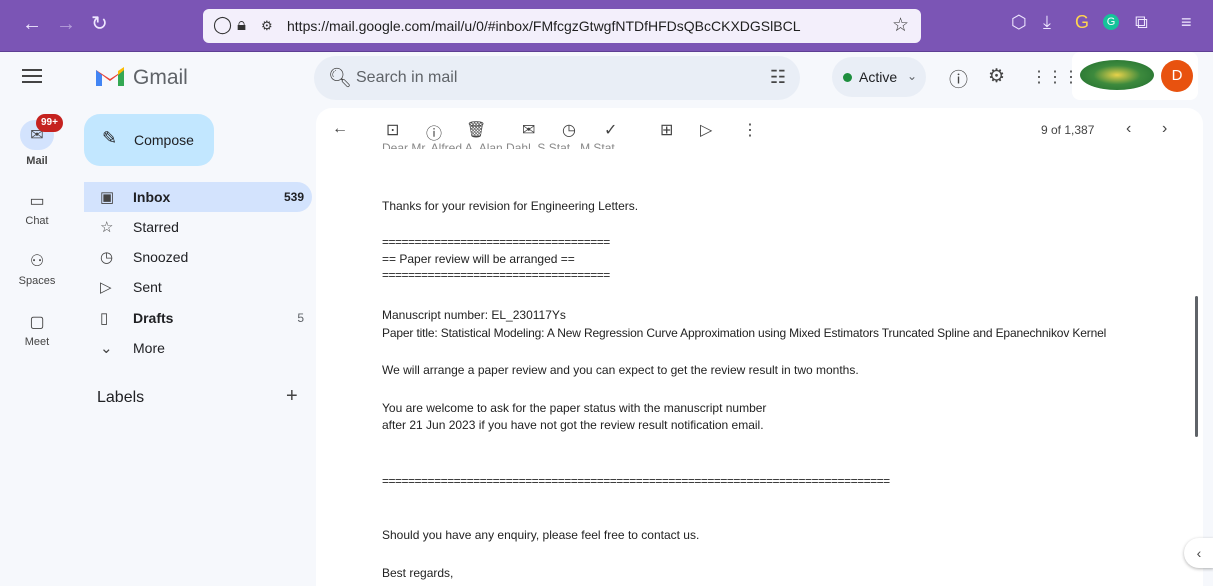 Image resolution: width=1213 pixels, height=586 pixels. I want to click on email-body-line: Manuscript number: EL_230117Ys, so click(474, 315).